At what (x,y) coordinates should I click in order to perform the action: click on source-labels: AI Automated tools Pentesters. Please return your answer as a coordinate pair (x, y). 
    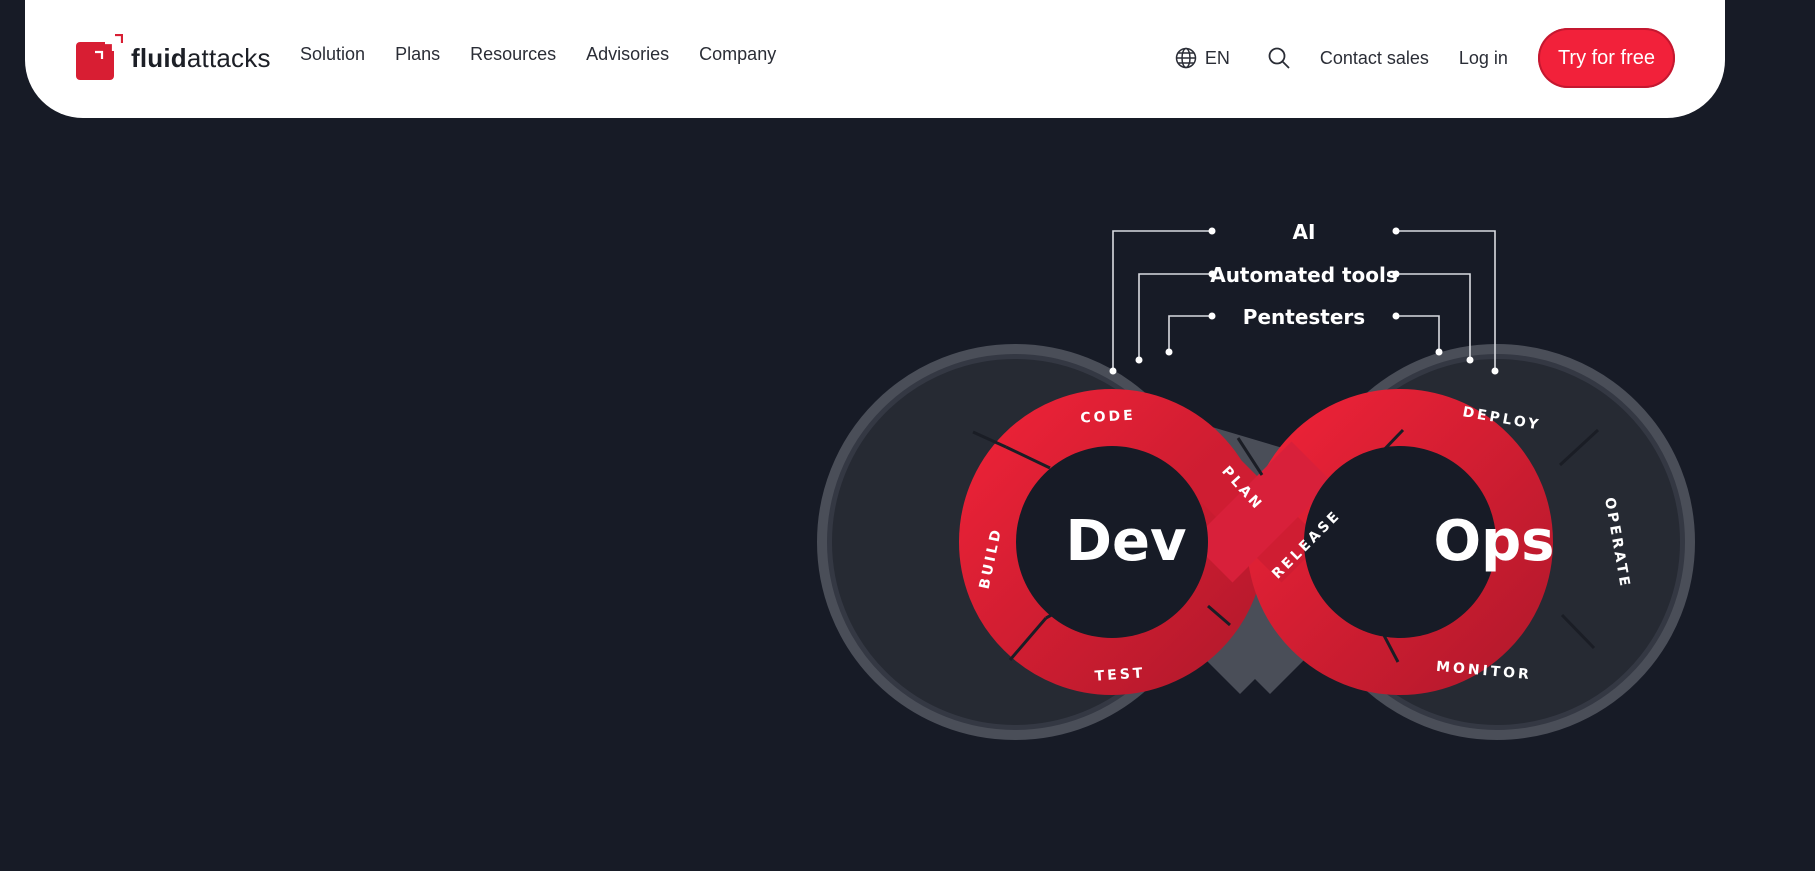
    Looking at the image, I should click on (1304, 274).